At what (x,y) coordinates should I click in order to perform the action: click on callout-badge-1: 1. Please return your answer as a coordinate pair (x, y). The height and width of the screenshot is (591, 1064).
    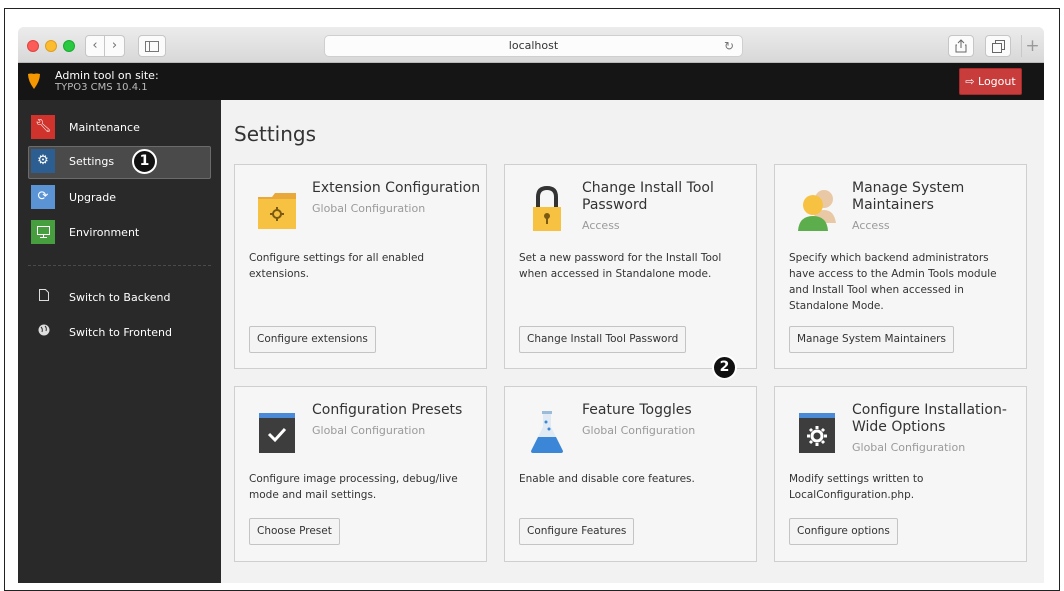
    Looking at the image, I should click on (144, 161).